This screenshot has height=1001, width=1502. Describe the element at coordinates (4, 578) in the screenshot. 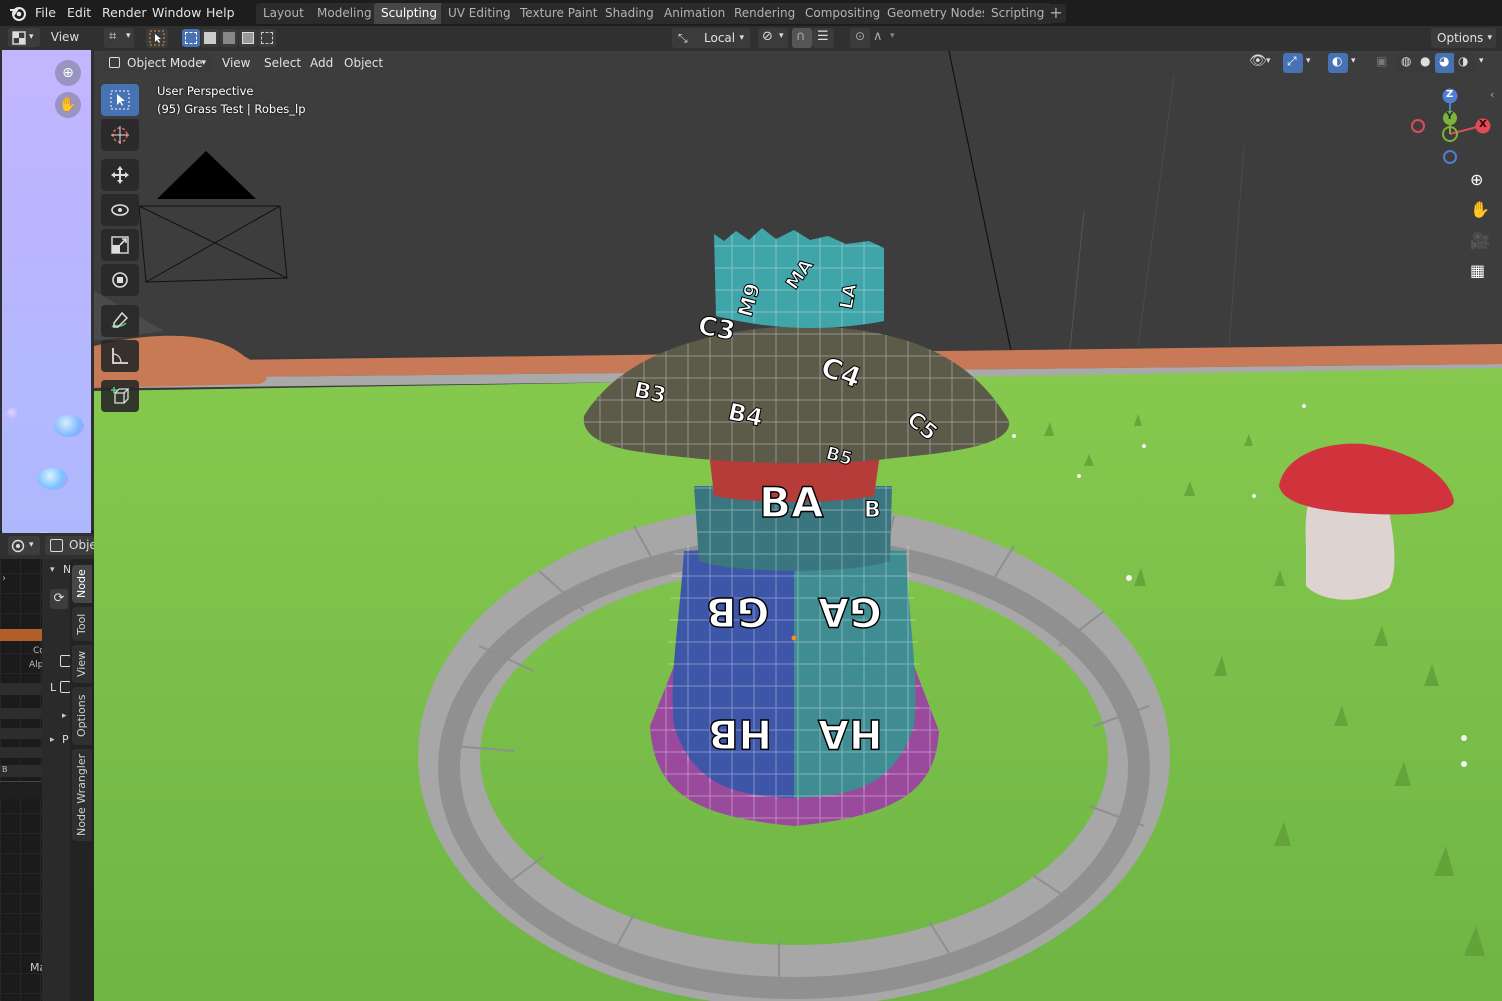

I see `expand-arrow-icon: ›` at that location.